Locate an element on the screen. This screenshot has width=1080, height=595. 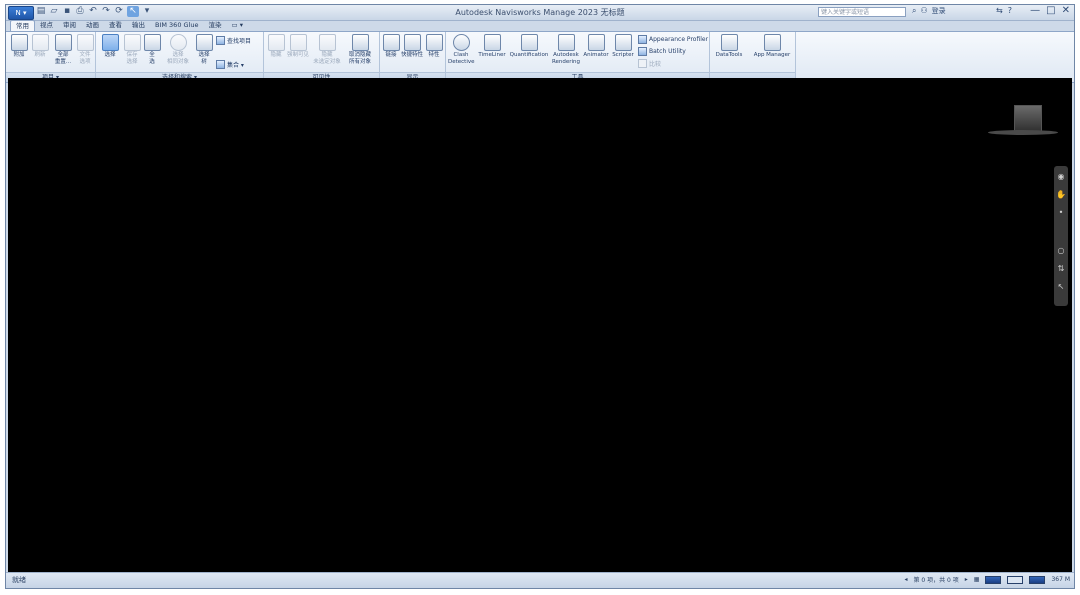
animator-label: Animator is located at coordinates (596, 55).